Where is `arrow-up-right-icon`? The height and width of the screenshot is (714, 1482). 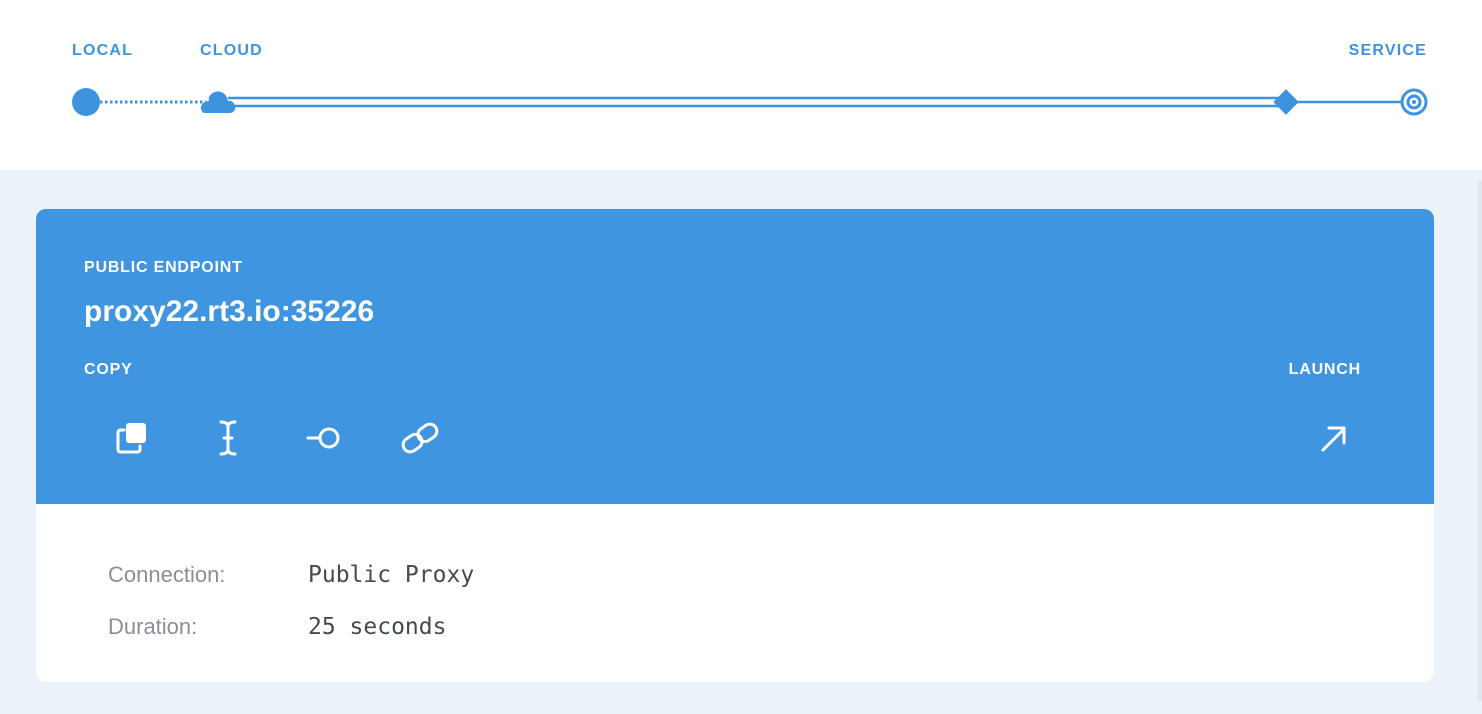 arrow-up-right-icon is located at coordinates (1333, 439).